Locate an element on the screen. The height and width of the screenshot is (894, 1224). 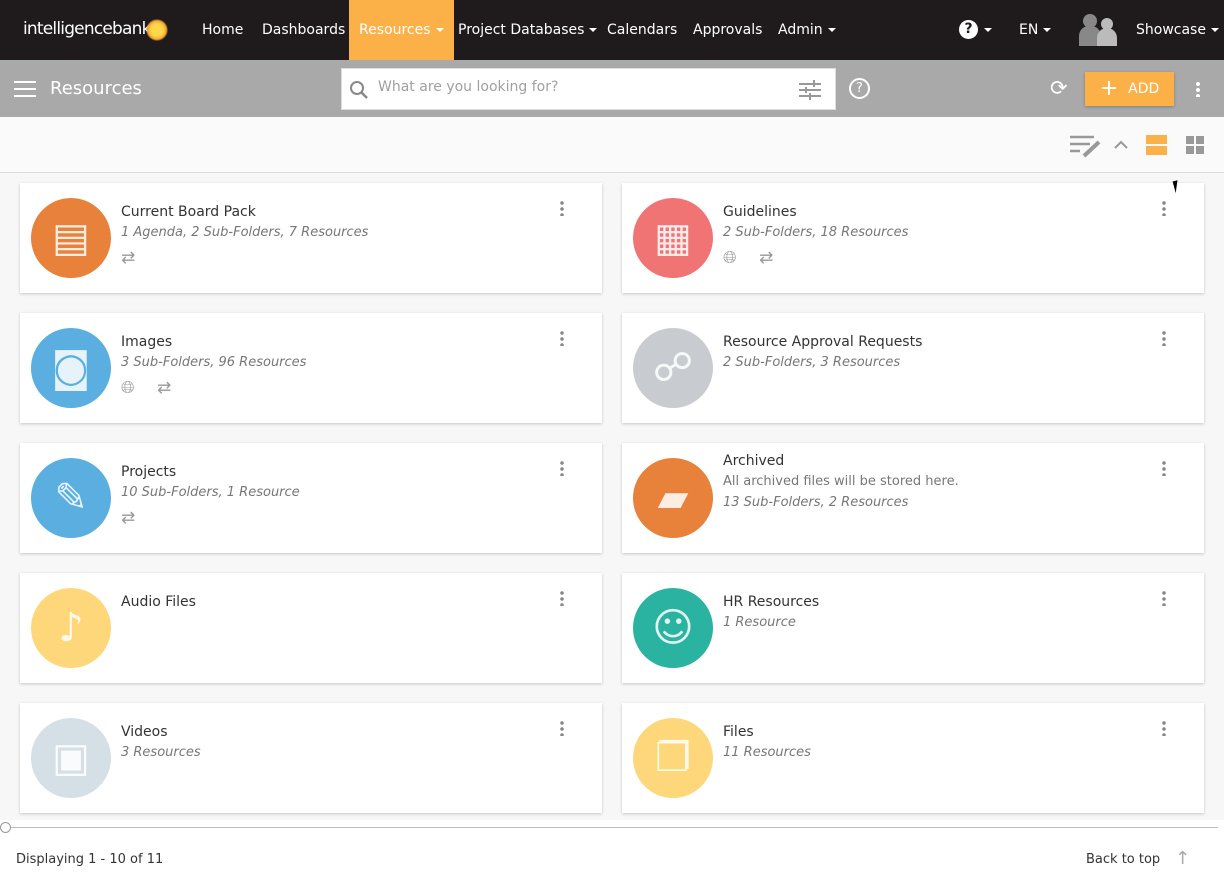
color-swatch-icon: ▦ is located at coordinates (673, 238).